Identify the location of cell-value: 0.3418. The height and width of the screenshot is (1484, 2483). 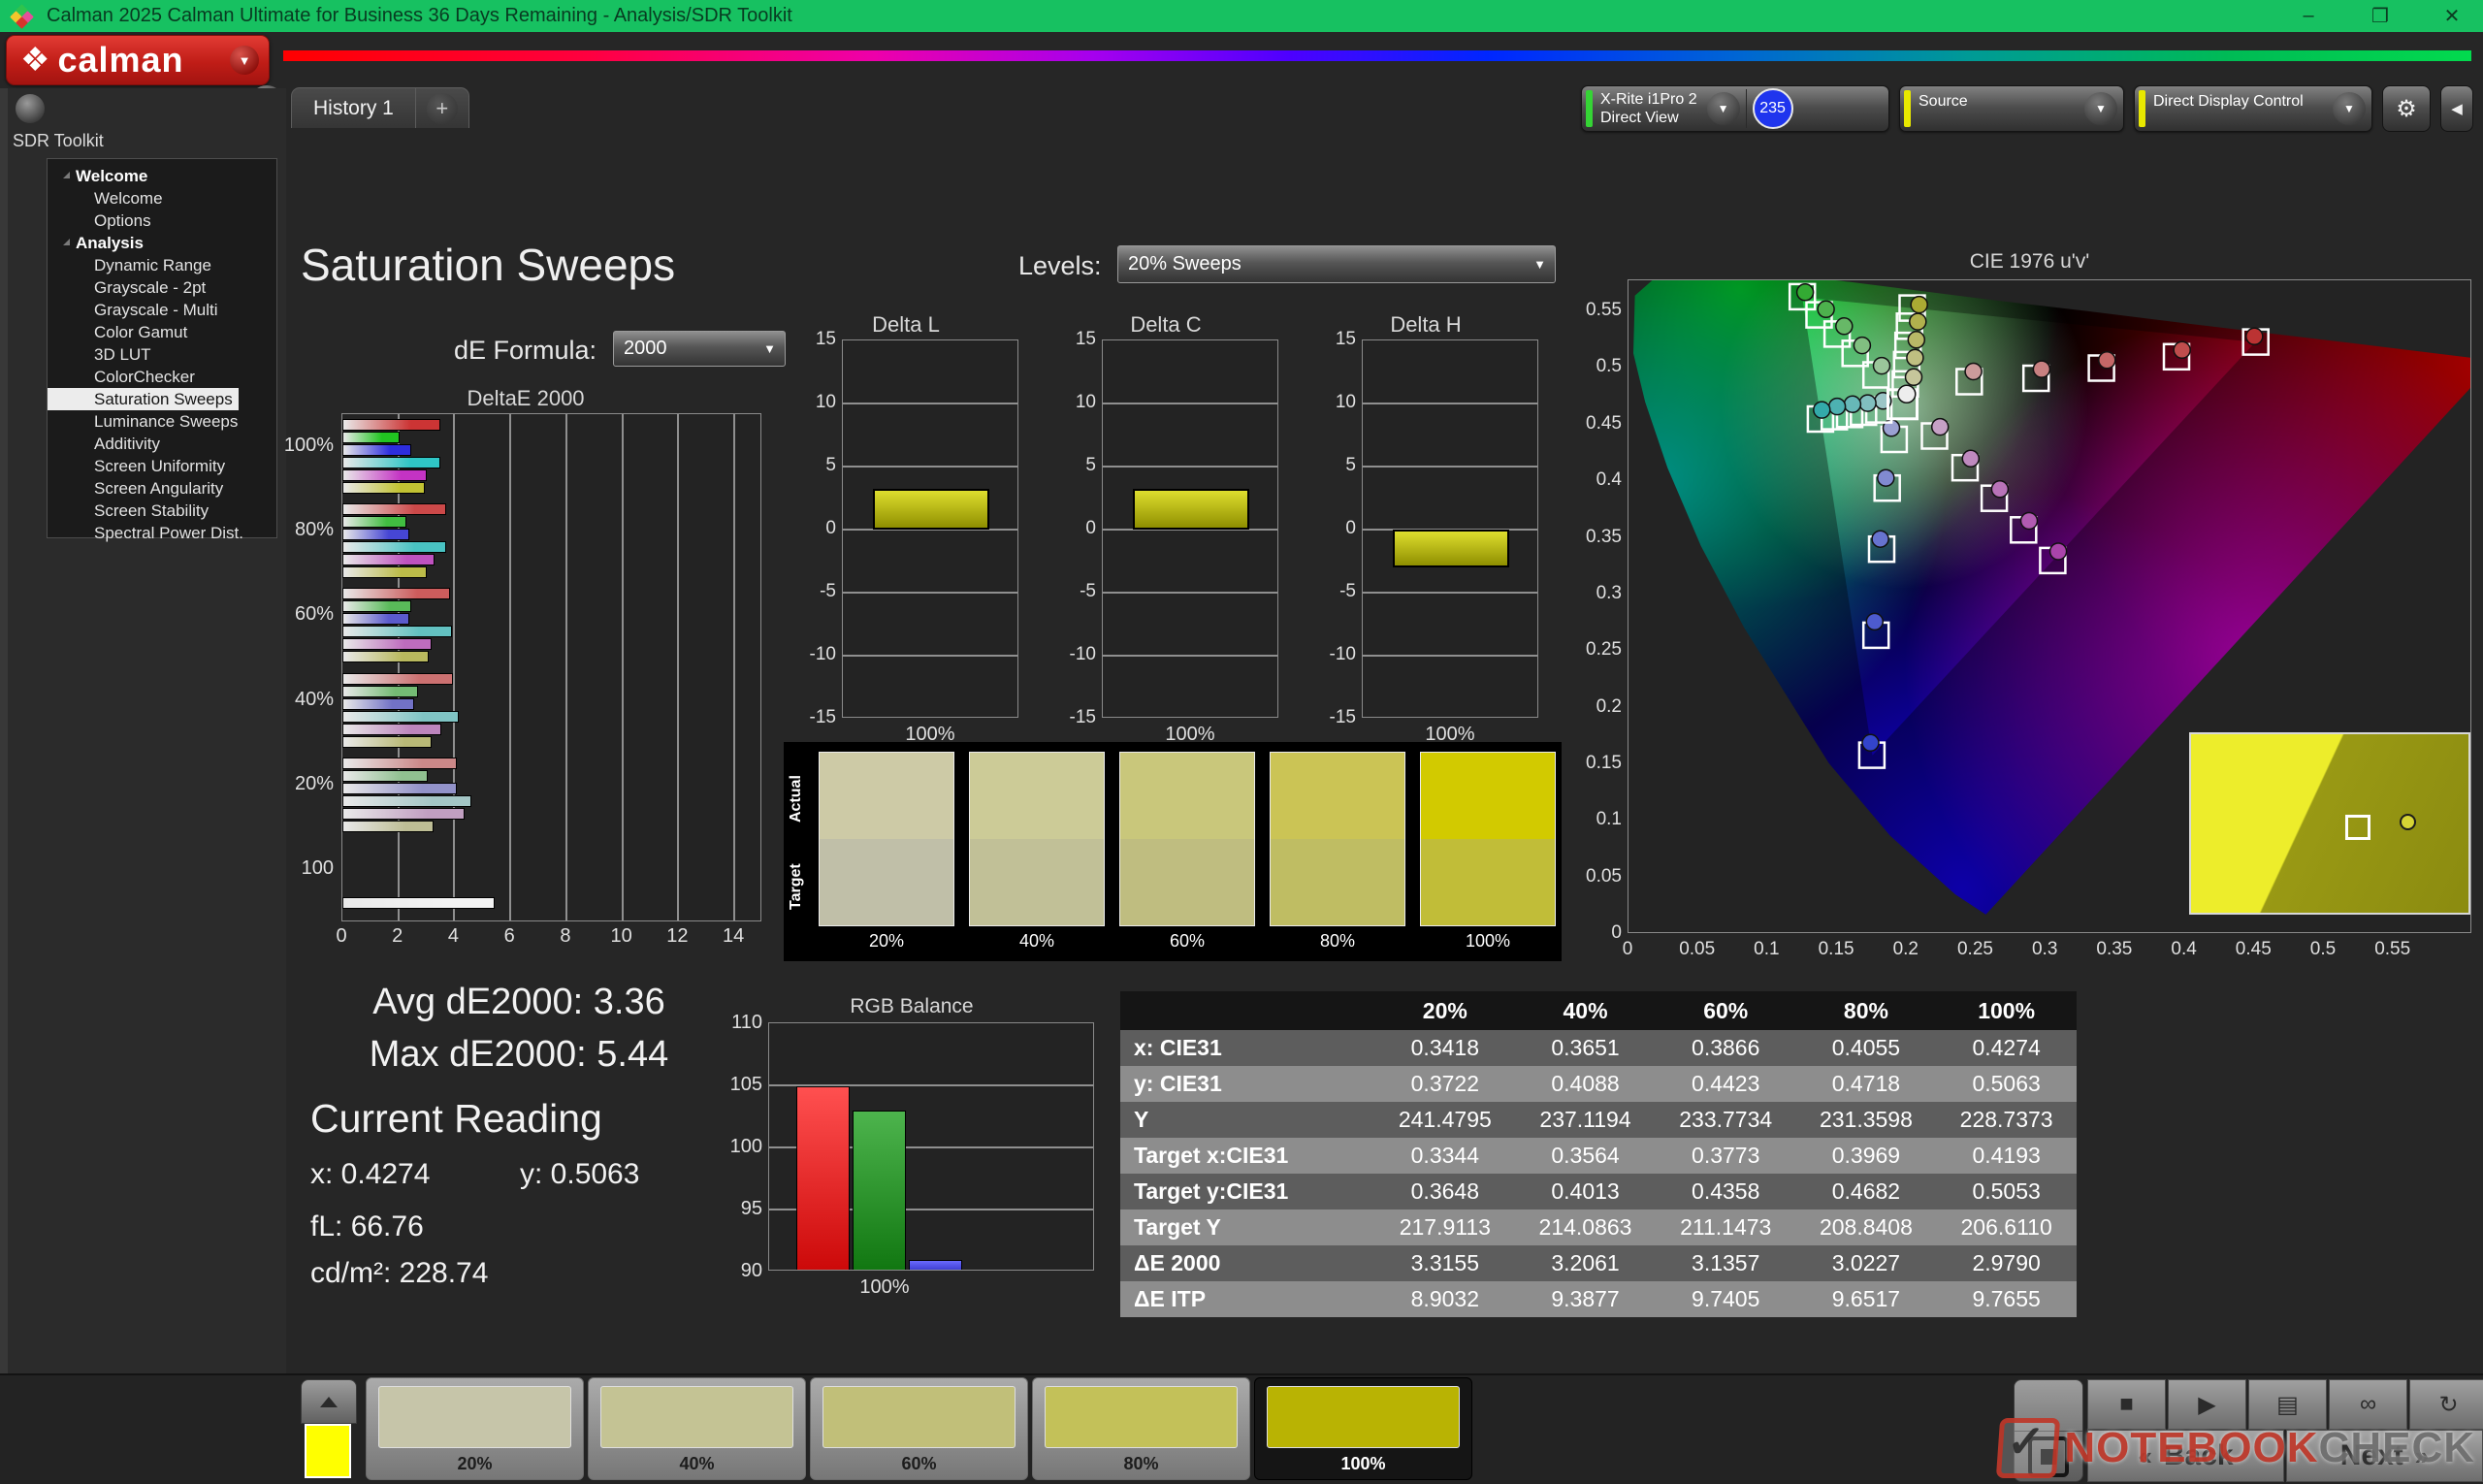
(1445, 1048).